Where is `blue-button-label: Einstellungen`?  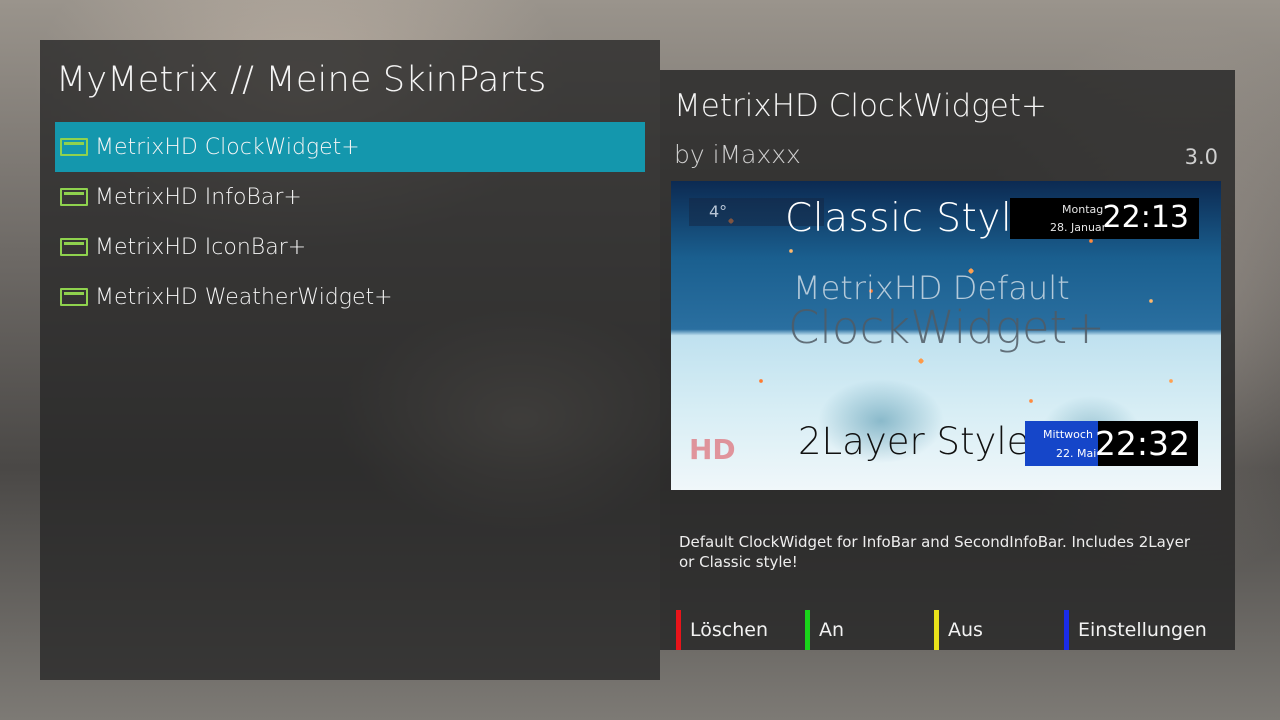 blue-button-label: Einstellungen is located at coordinates (1142, 630).